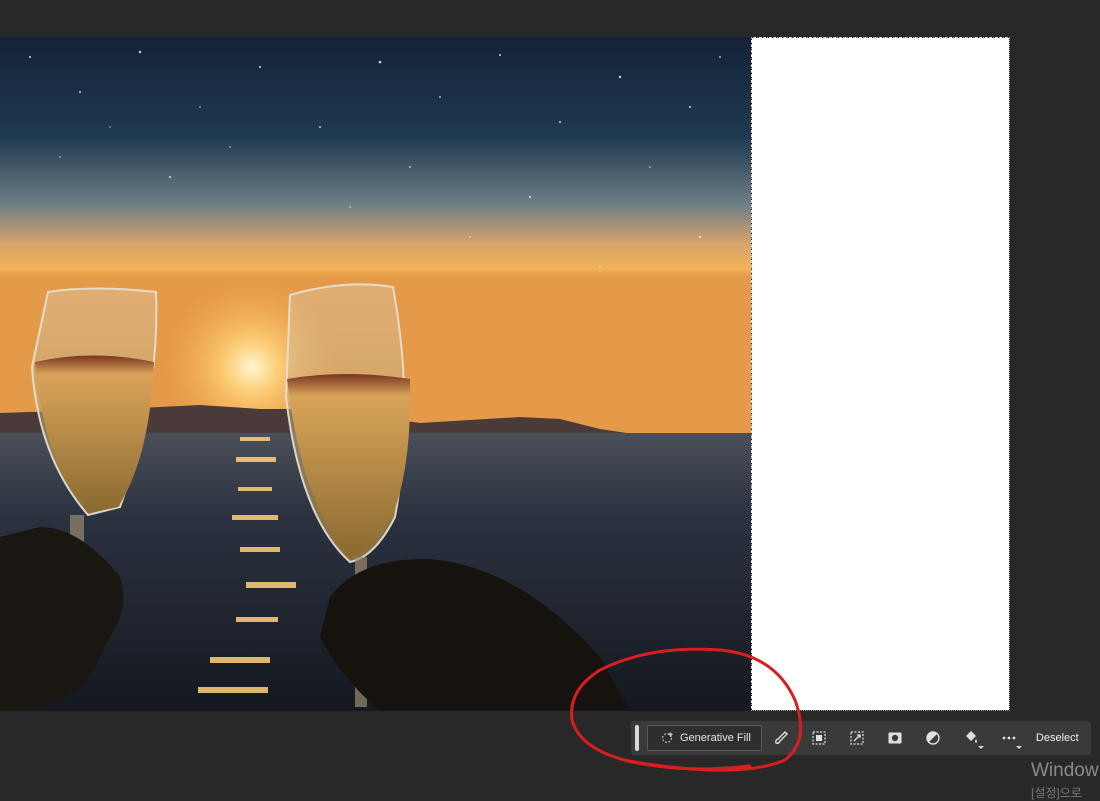 This screenshot has height=801, width=1100. I want to click on modify-selection-brush-icon, so click(781, 737).